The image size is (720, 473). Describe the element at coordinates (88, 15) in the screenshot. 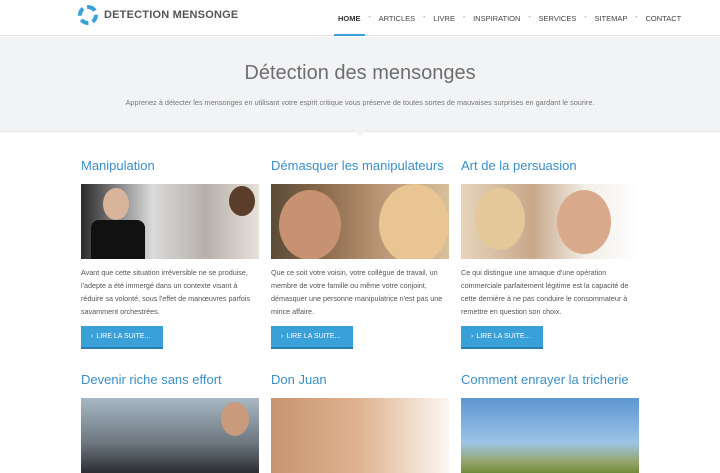

I see `logo-ring-icon` at that location.